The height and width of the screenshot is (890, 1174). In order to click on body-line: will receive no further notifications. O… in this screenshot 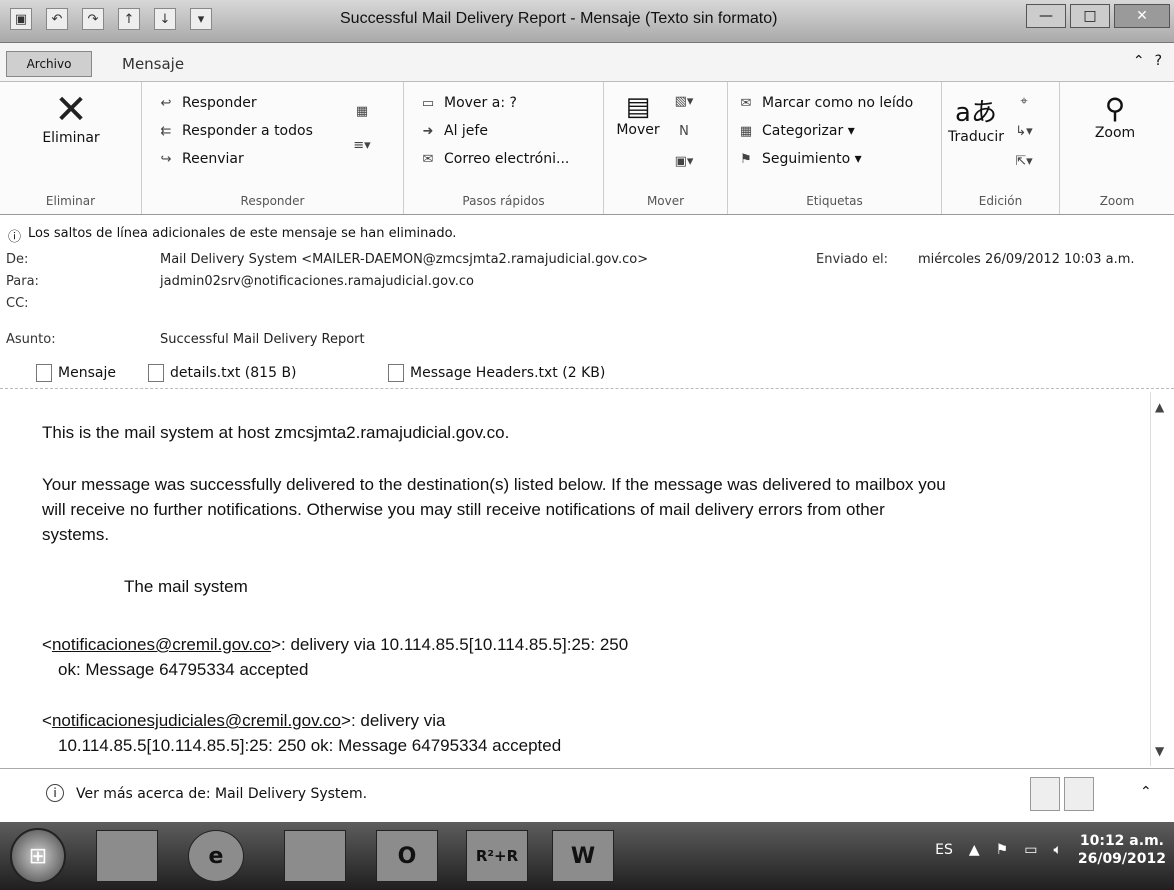, I will do `click(463, 509)`.